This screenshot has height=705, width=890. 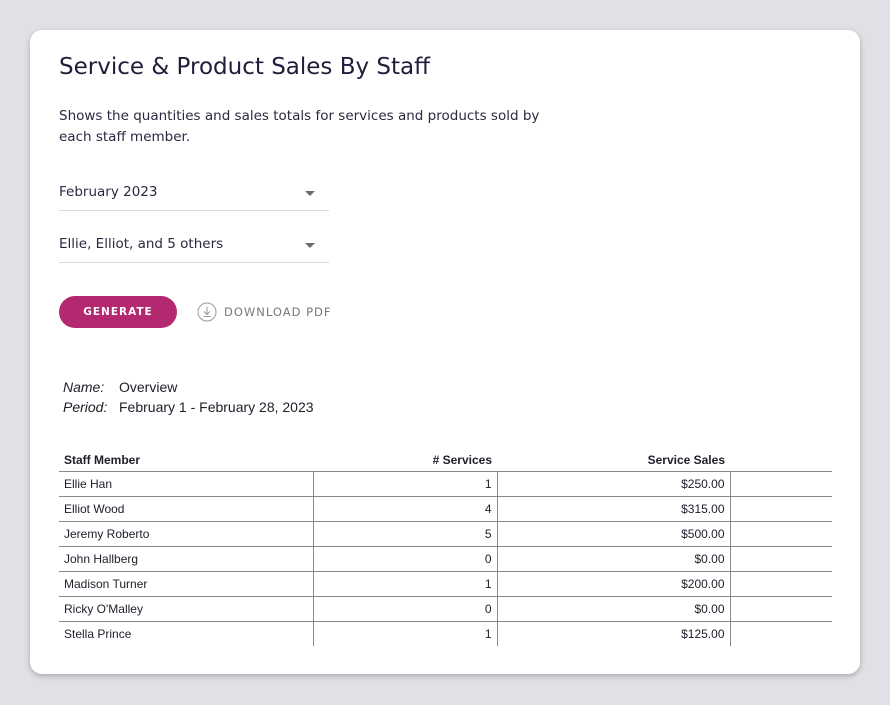 I want to click on report-name: Name: Overview, so click(x=120, y=387).